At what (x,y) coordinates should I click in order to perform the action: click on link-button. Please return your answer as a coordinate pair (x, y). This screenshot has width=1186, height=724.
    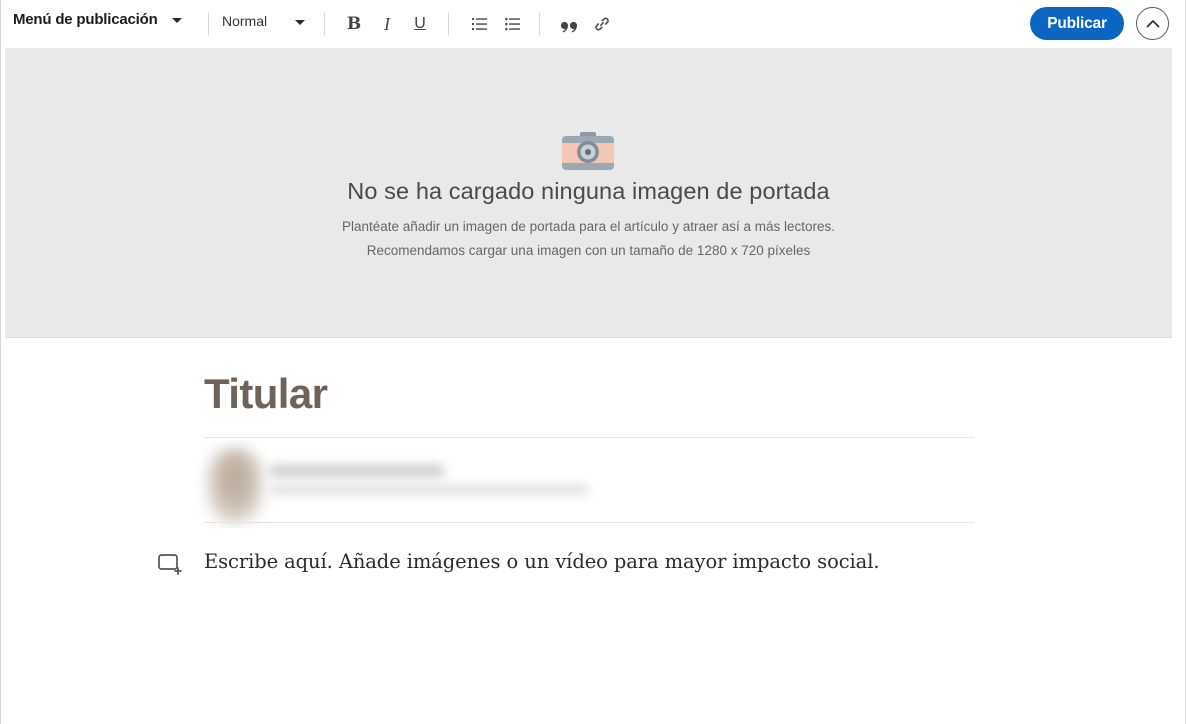
    Looking at the image, I should click on (602, 24).